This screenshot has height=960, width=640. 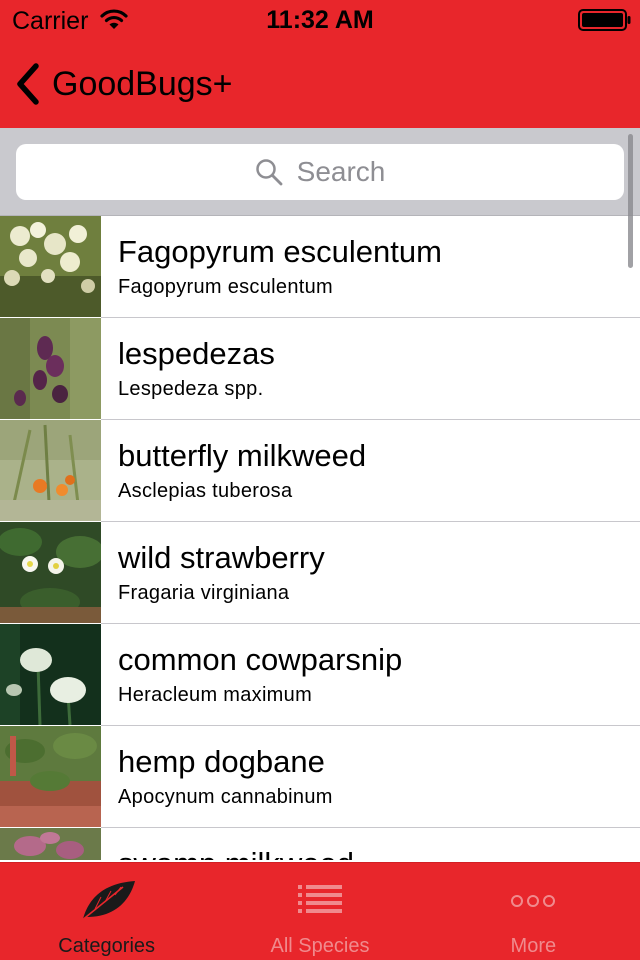 What do you see at coordinates (191, 389) in the screenshot?
I see `species-scientific-name: Lespedeza spp.` at bounding box center [191, 389].